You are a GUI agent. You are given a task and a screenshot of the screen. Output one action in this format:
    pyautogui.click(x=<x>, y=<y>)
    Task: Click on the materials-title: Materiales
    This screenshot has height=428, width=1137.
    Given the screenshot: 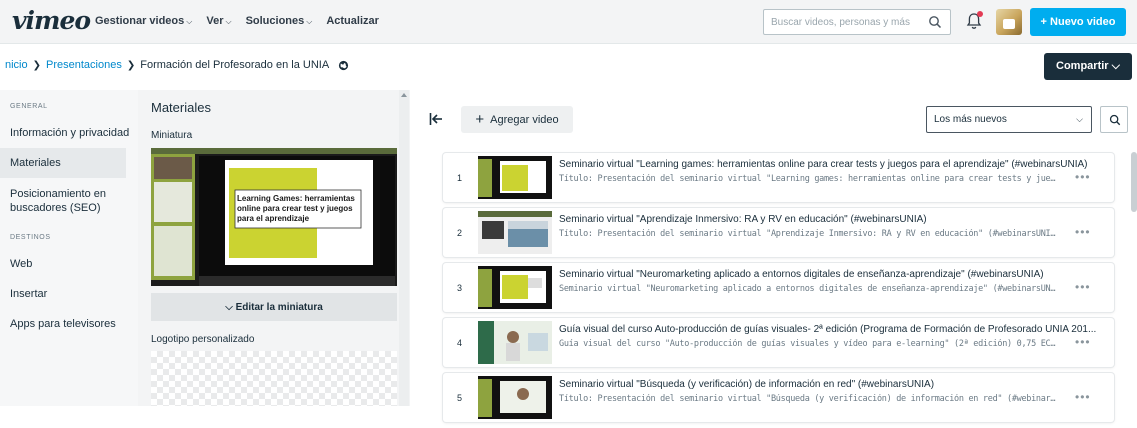 What is the action you would take?
    pyautogui.click(x=181, y=107)
    